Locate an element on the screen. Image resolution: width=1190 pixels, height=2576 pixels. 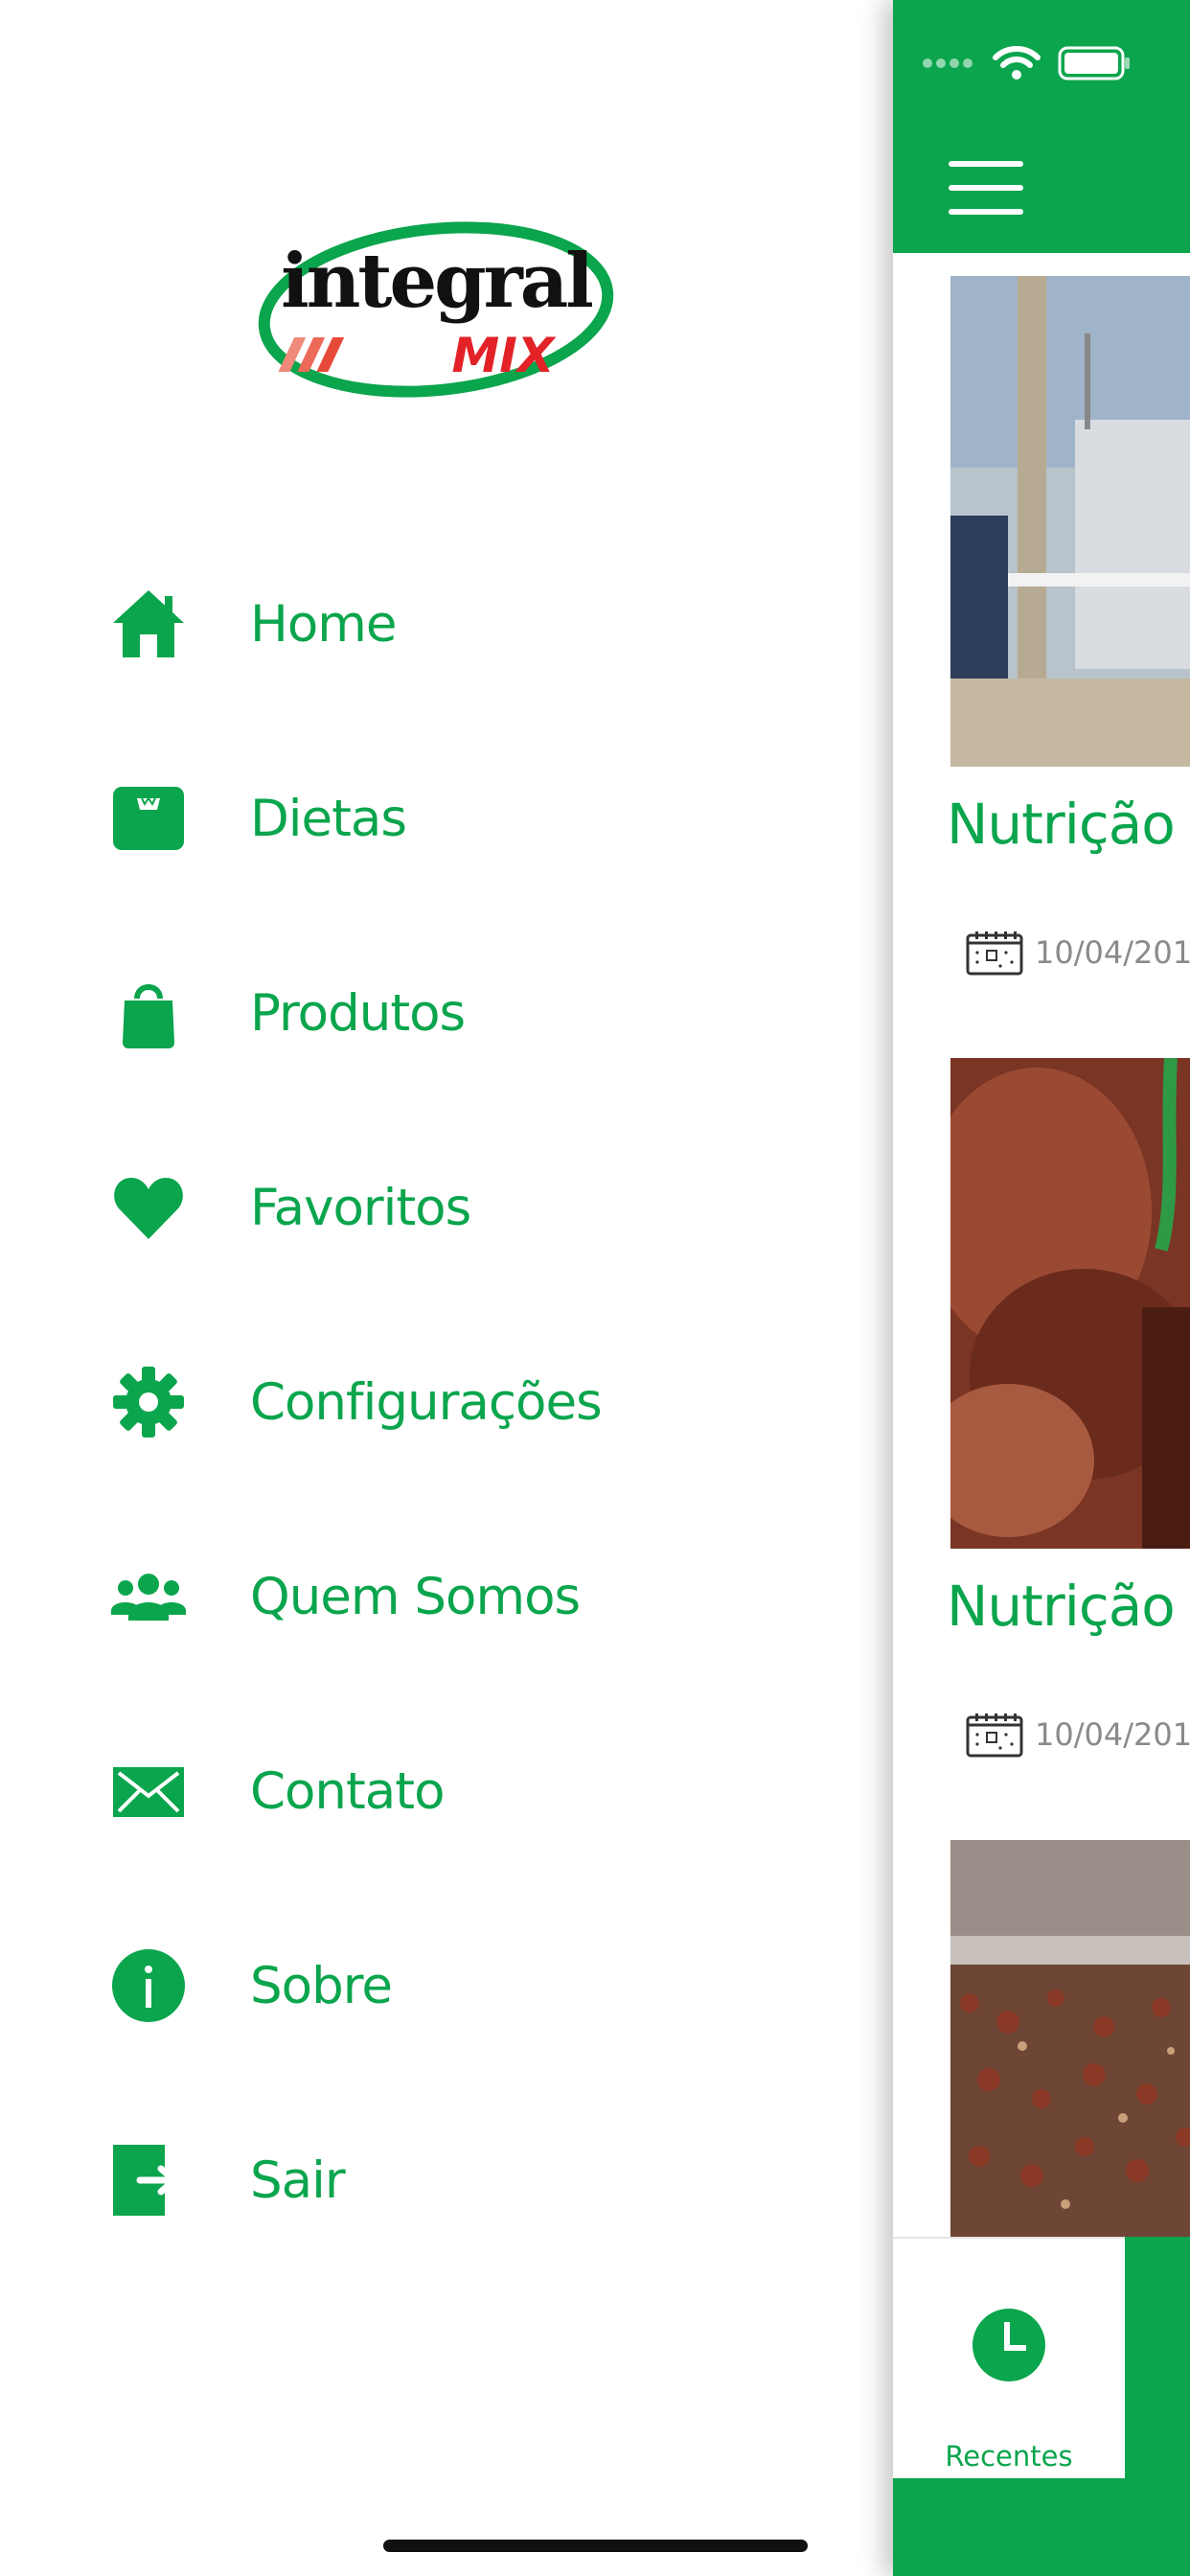
home-indicator is located at coordinates (595, 2546).